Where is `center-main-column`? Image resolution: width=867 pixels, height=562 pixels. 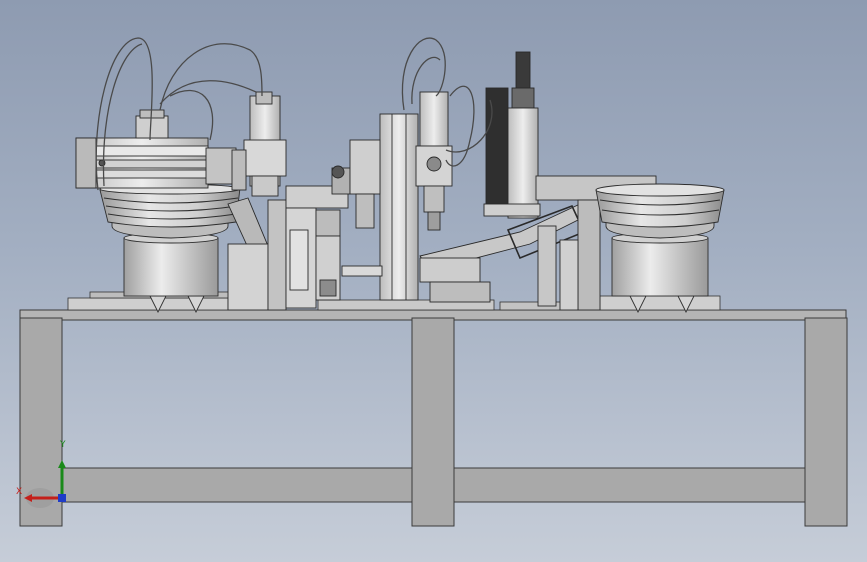
center-main-column is located at coordinates (380, 207).